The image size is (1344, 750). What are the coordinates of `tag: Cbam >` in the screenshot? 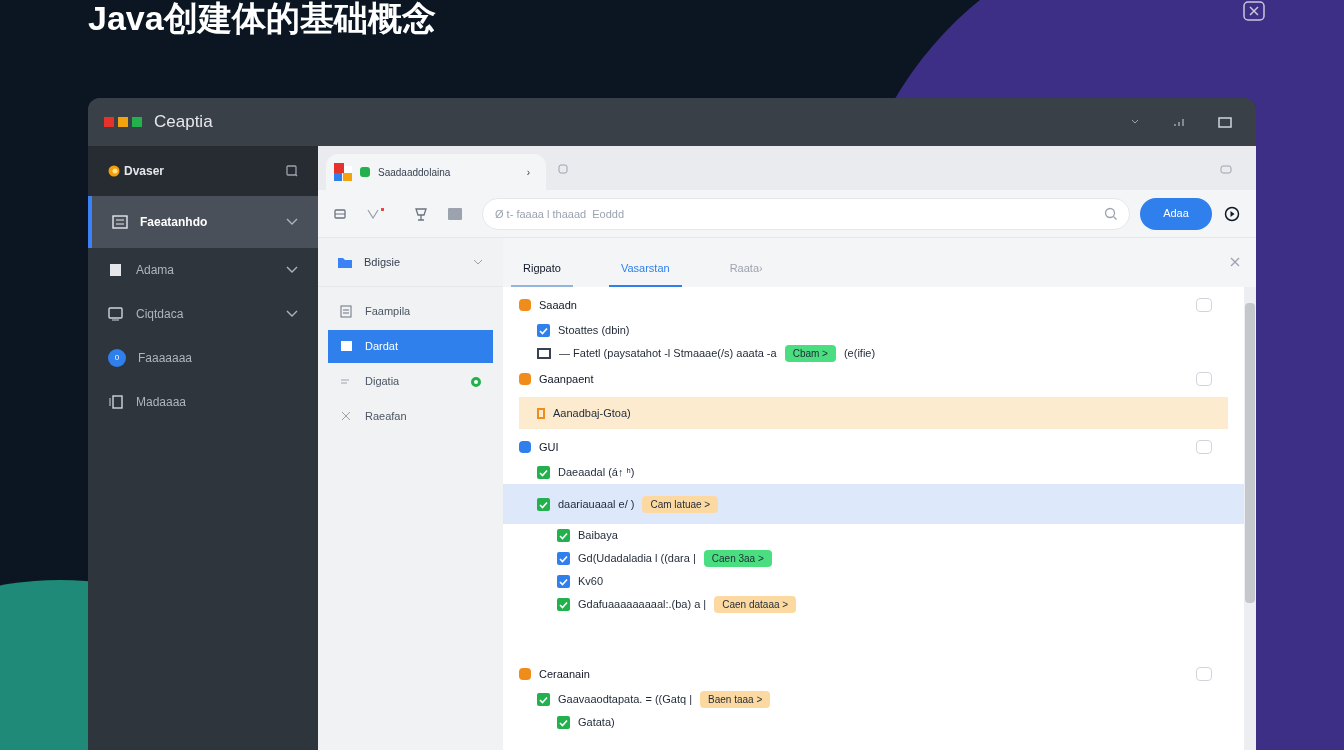 It's located at (810, 353).